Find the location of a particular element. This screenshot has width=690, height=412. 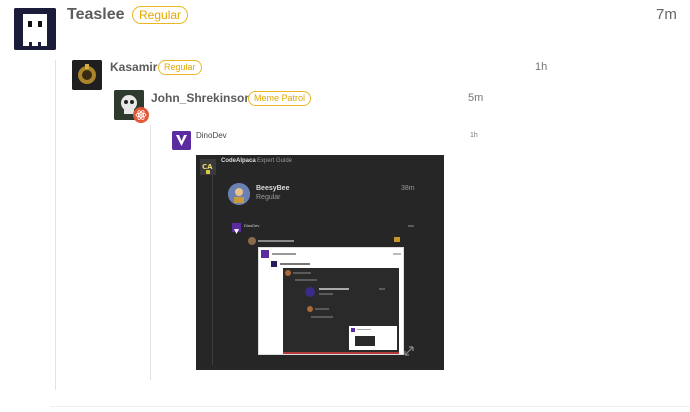

thread-line-outer is located at coordinates (55, 225).